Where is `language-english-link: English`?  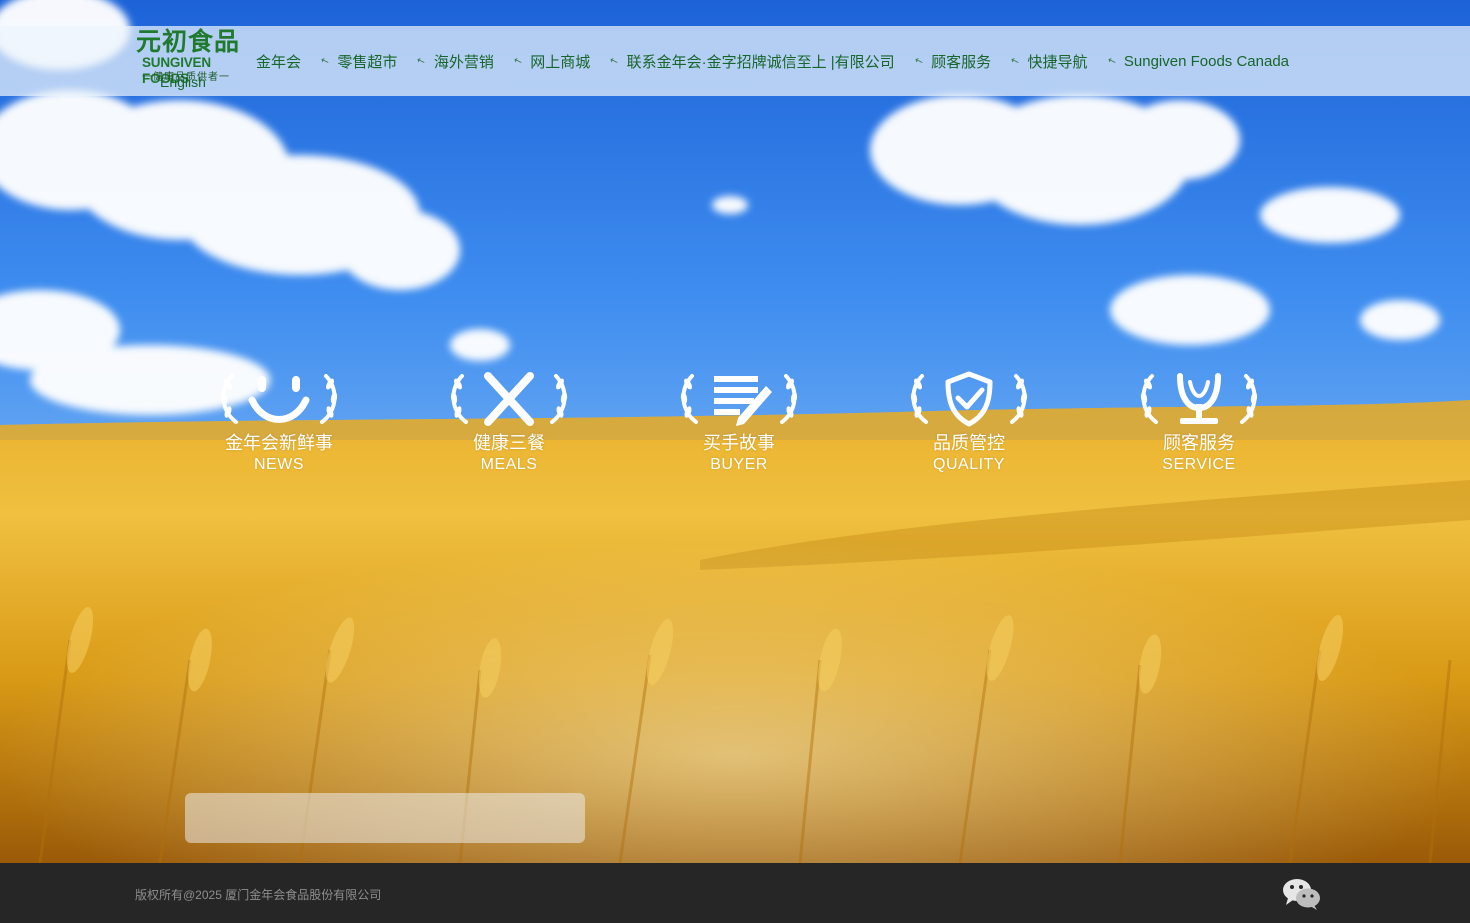 language-english-link: English is located at coordinates (183, 82).